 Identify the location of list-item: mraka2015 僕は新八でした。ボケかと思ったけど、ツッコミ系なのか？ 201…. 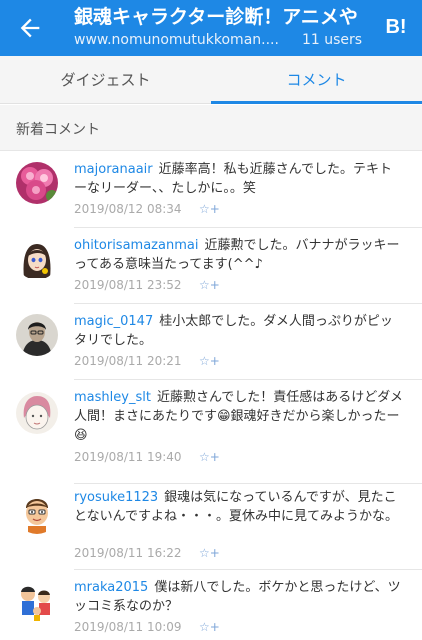
(211, 605).